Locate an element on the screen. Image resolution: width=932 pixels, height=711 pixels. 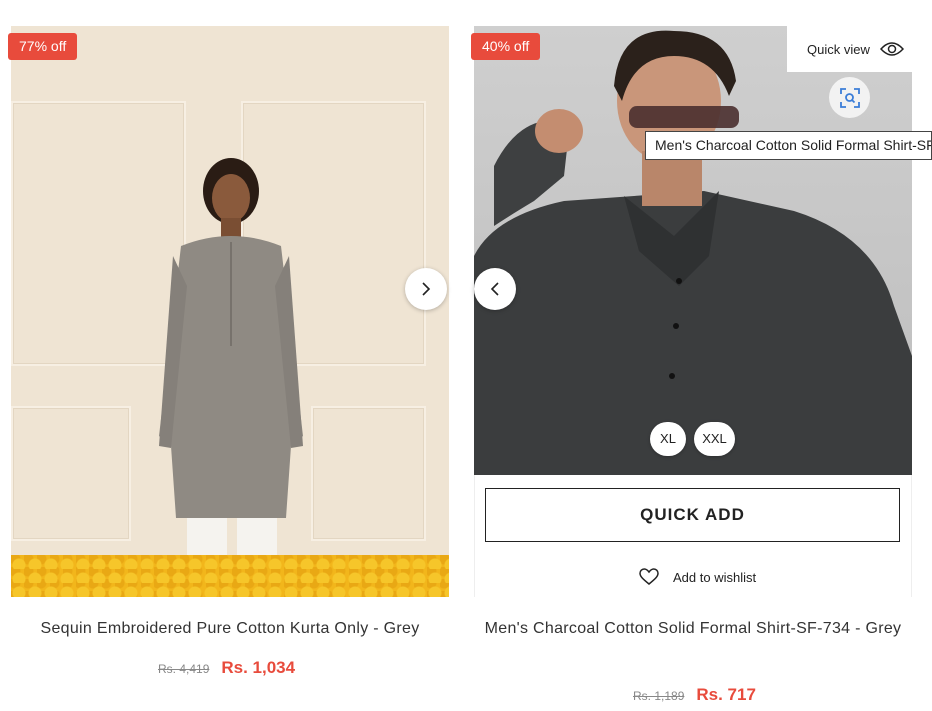
quick-add-button: QUICK ADD is located at coordinates (692, 515).